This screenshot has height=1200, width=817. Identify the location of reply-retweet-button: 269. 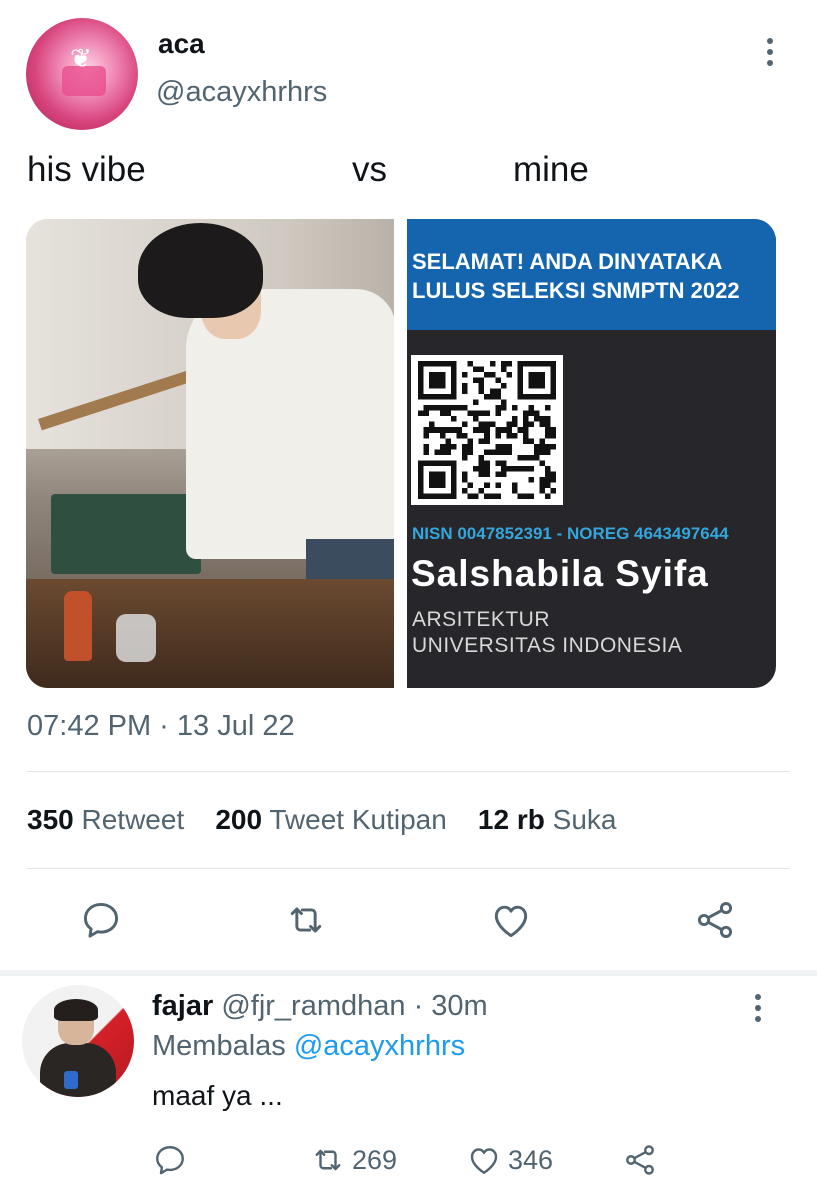
(353, 1160).